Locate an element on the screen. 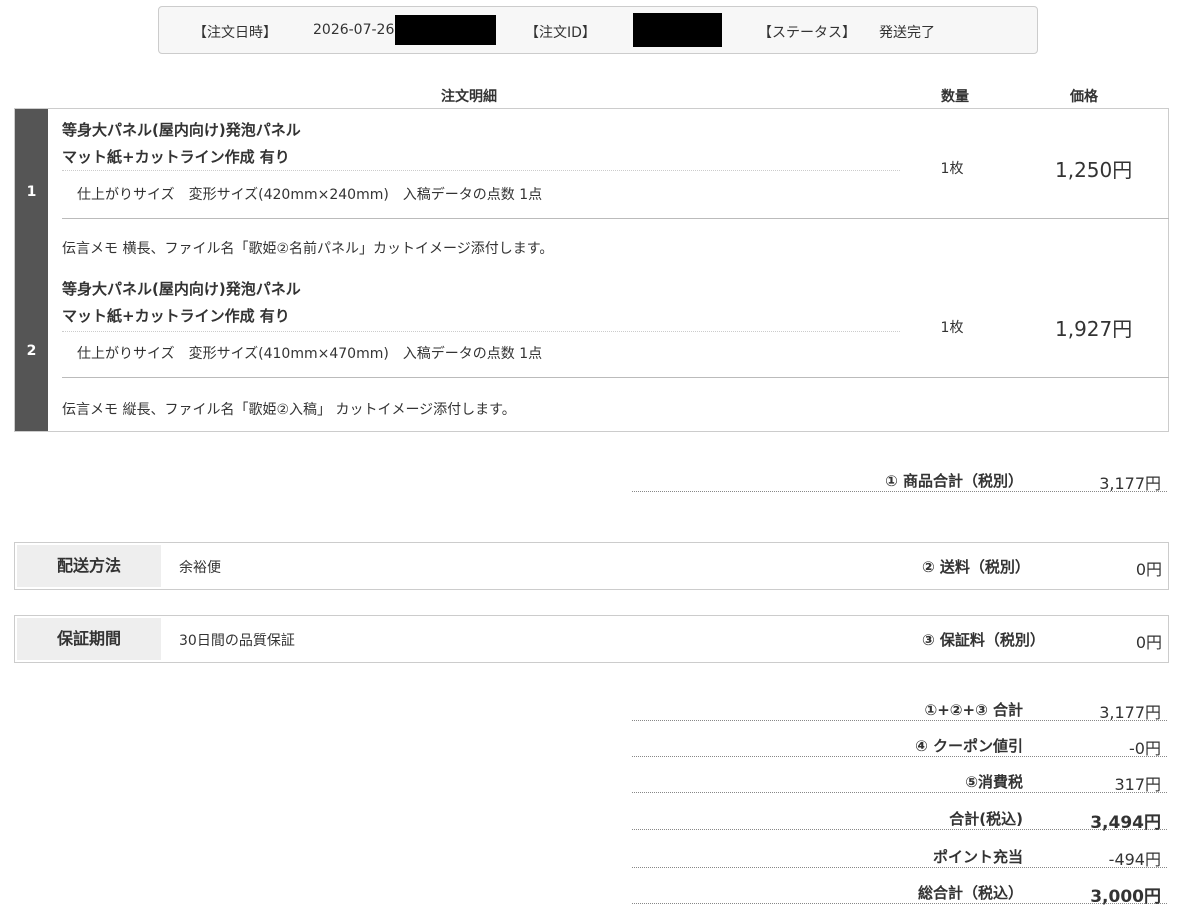  total-row: ①+②+③ 合計 3,177円 is located at coordinates (899, 708).